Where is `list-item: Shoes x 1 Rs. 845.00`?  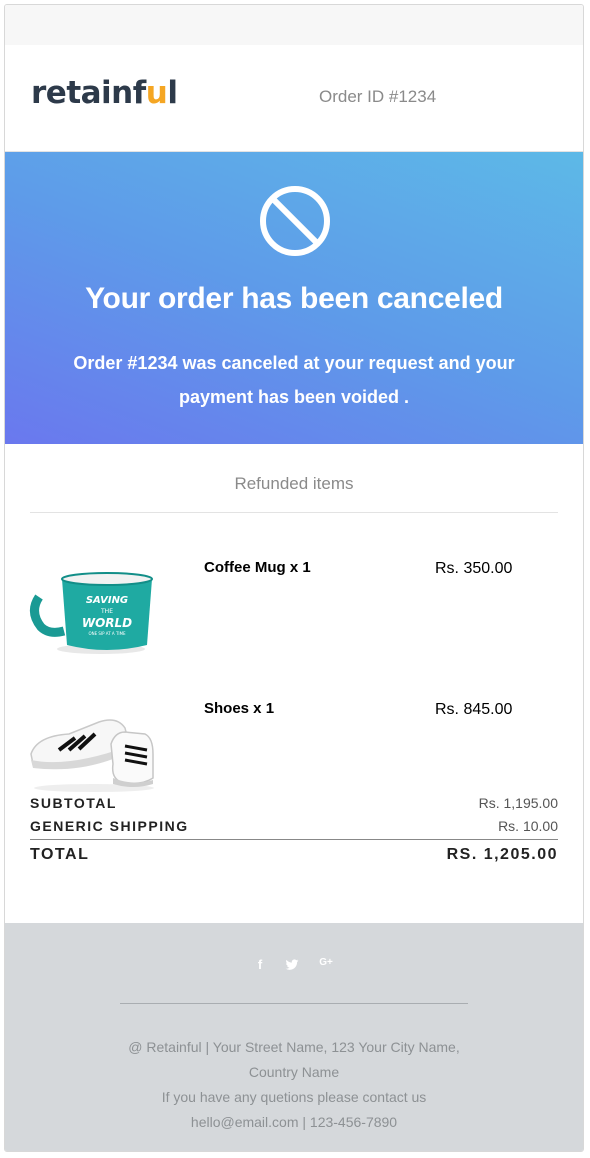
list-item: Shoes x 1 Rs. 845.00 is located at coordinates (294, 728).